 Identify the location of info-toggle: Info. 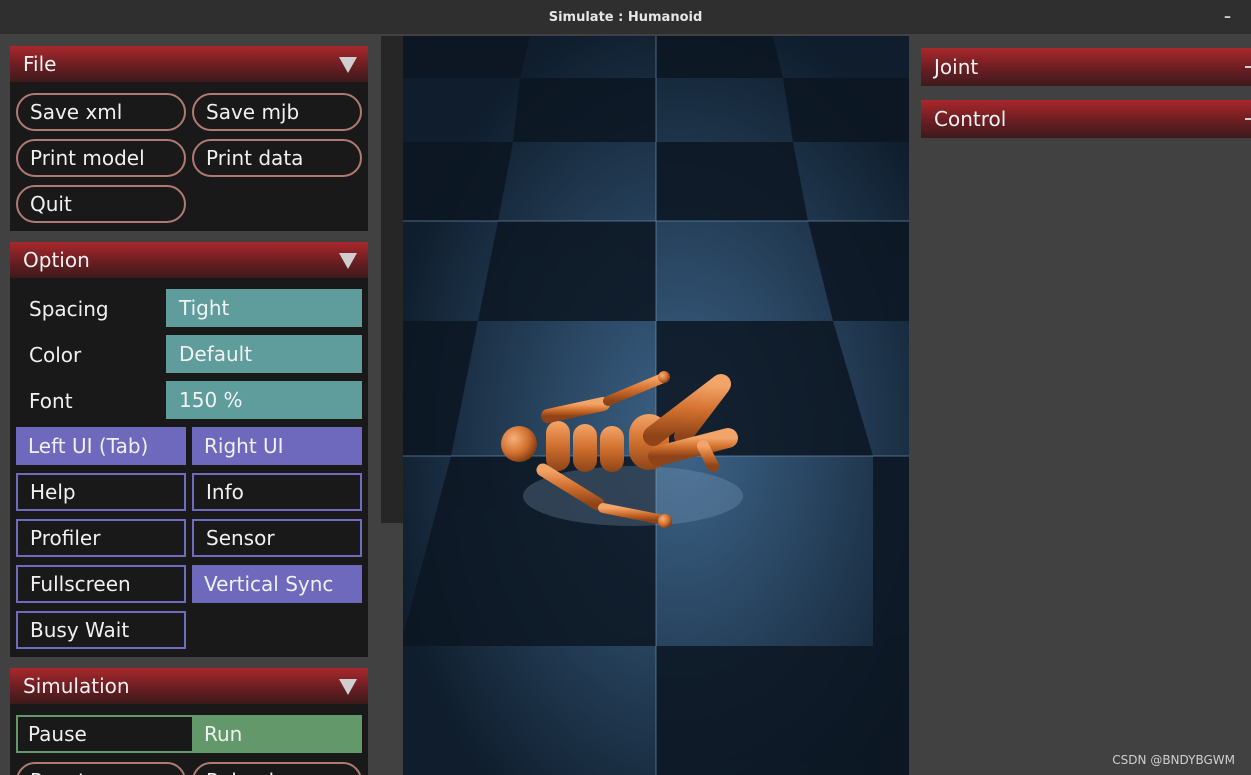
(277, 492).